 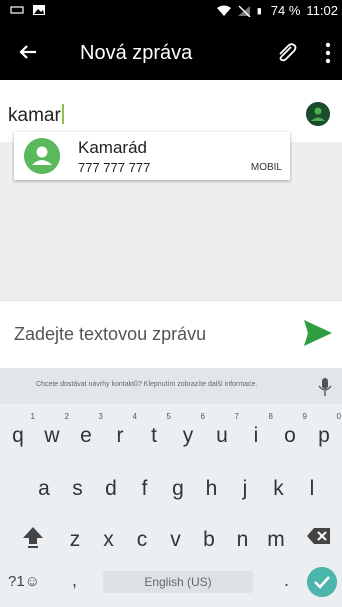 I want to click on key-label: k, so click(x=278, y=488).